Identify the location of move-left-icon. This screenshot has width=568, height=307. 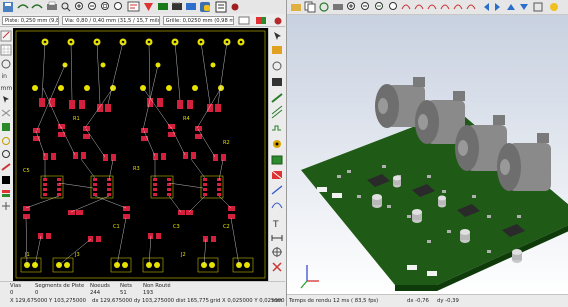
(486, 7).